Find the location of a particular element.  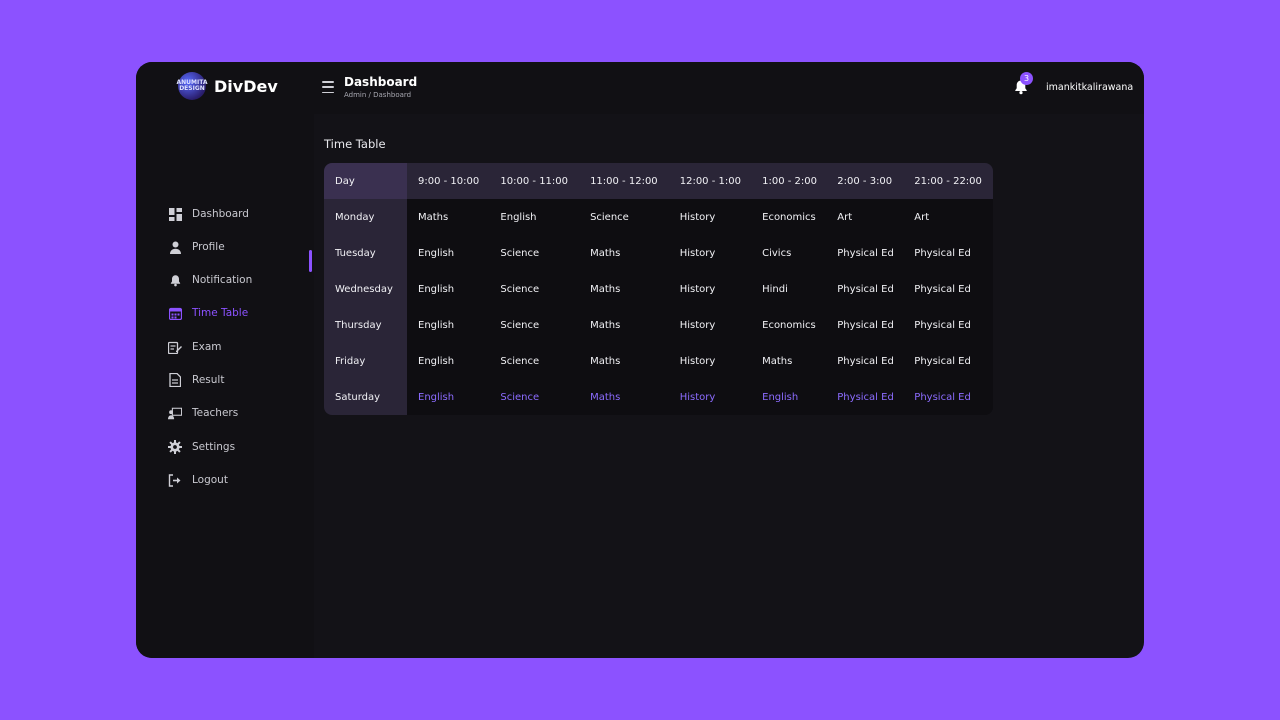

sidebar-item-label: Teachers is located at coordinates (215, 413).